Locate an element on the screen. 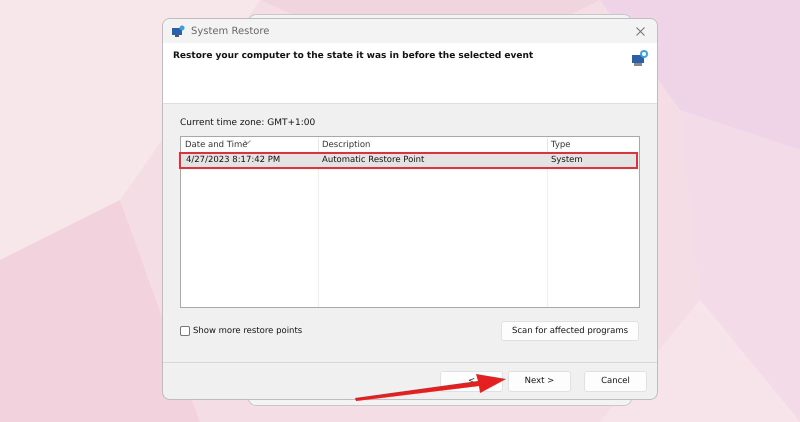 Image resolution: width=800 pixels, height=422 pixels. table-cell-text: 4/27/2023 8:17:42 PM is located at coordinates (233, 161).